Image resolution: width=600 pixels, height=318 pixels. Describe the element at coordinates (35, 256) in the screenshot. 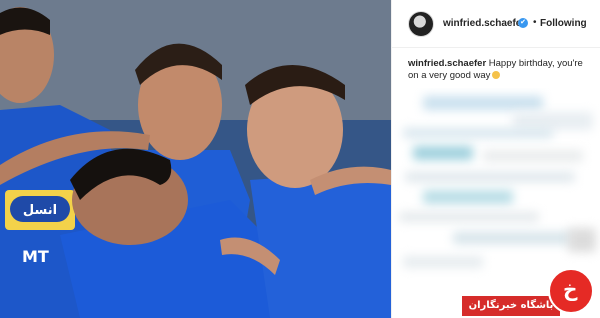

I see `jersey-number-text: MT` at that location.